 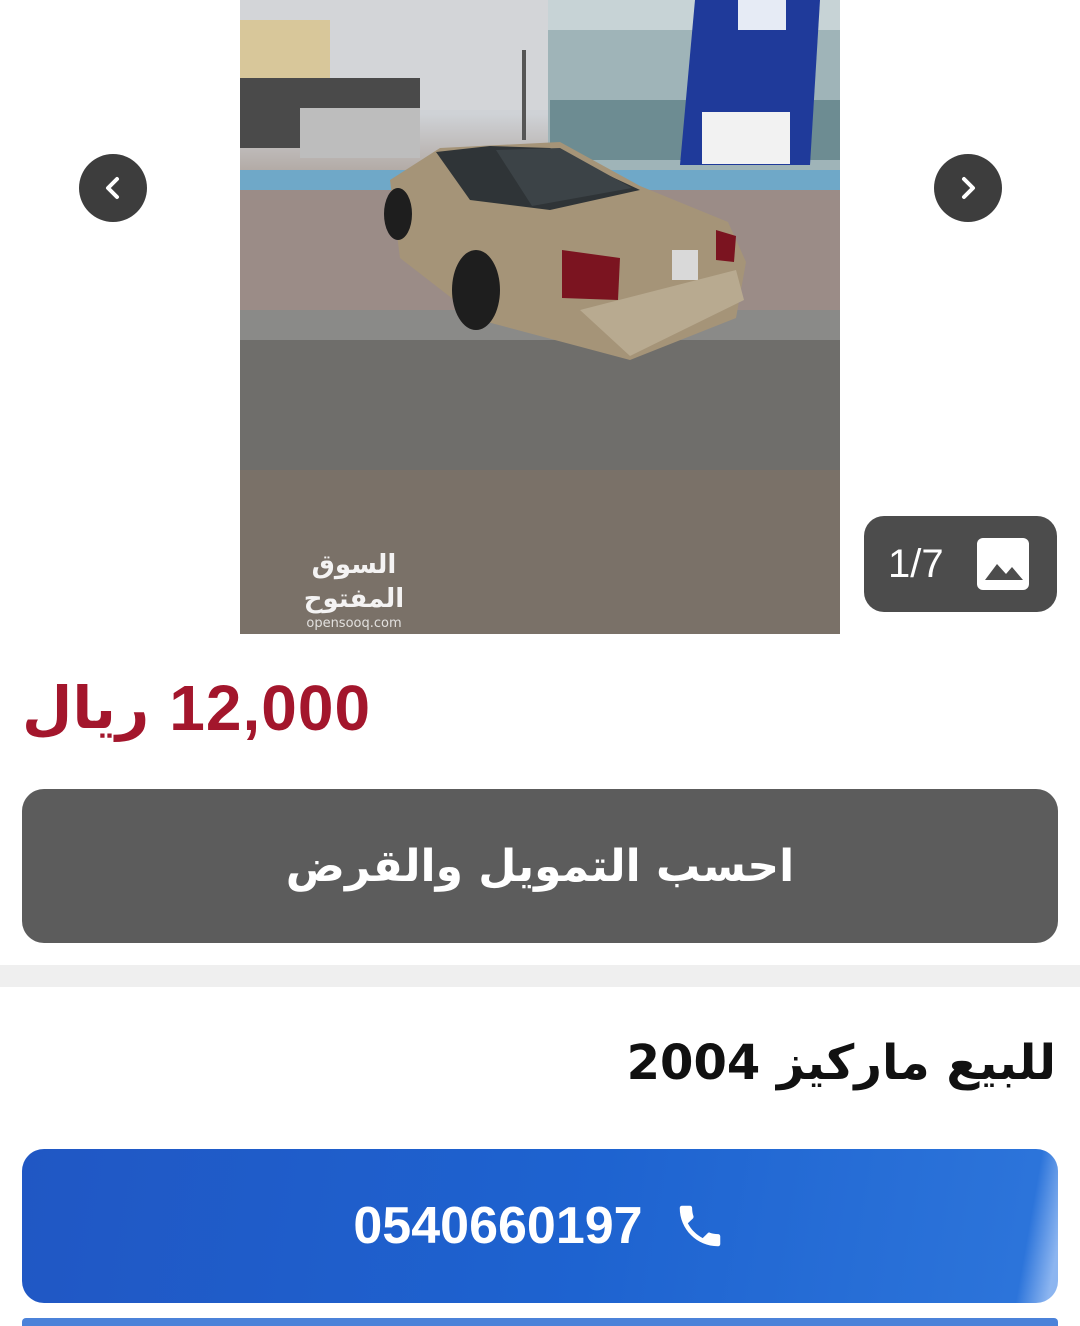 I want to click on image-counter: 1/7, so click(x=960, y=564).